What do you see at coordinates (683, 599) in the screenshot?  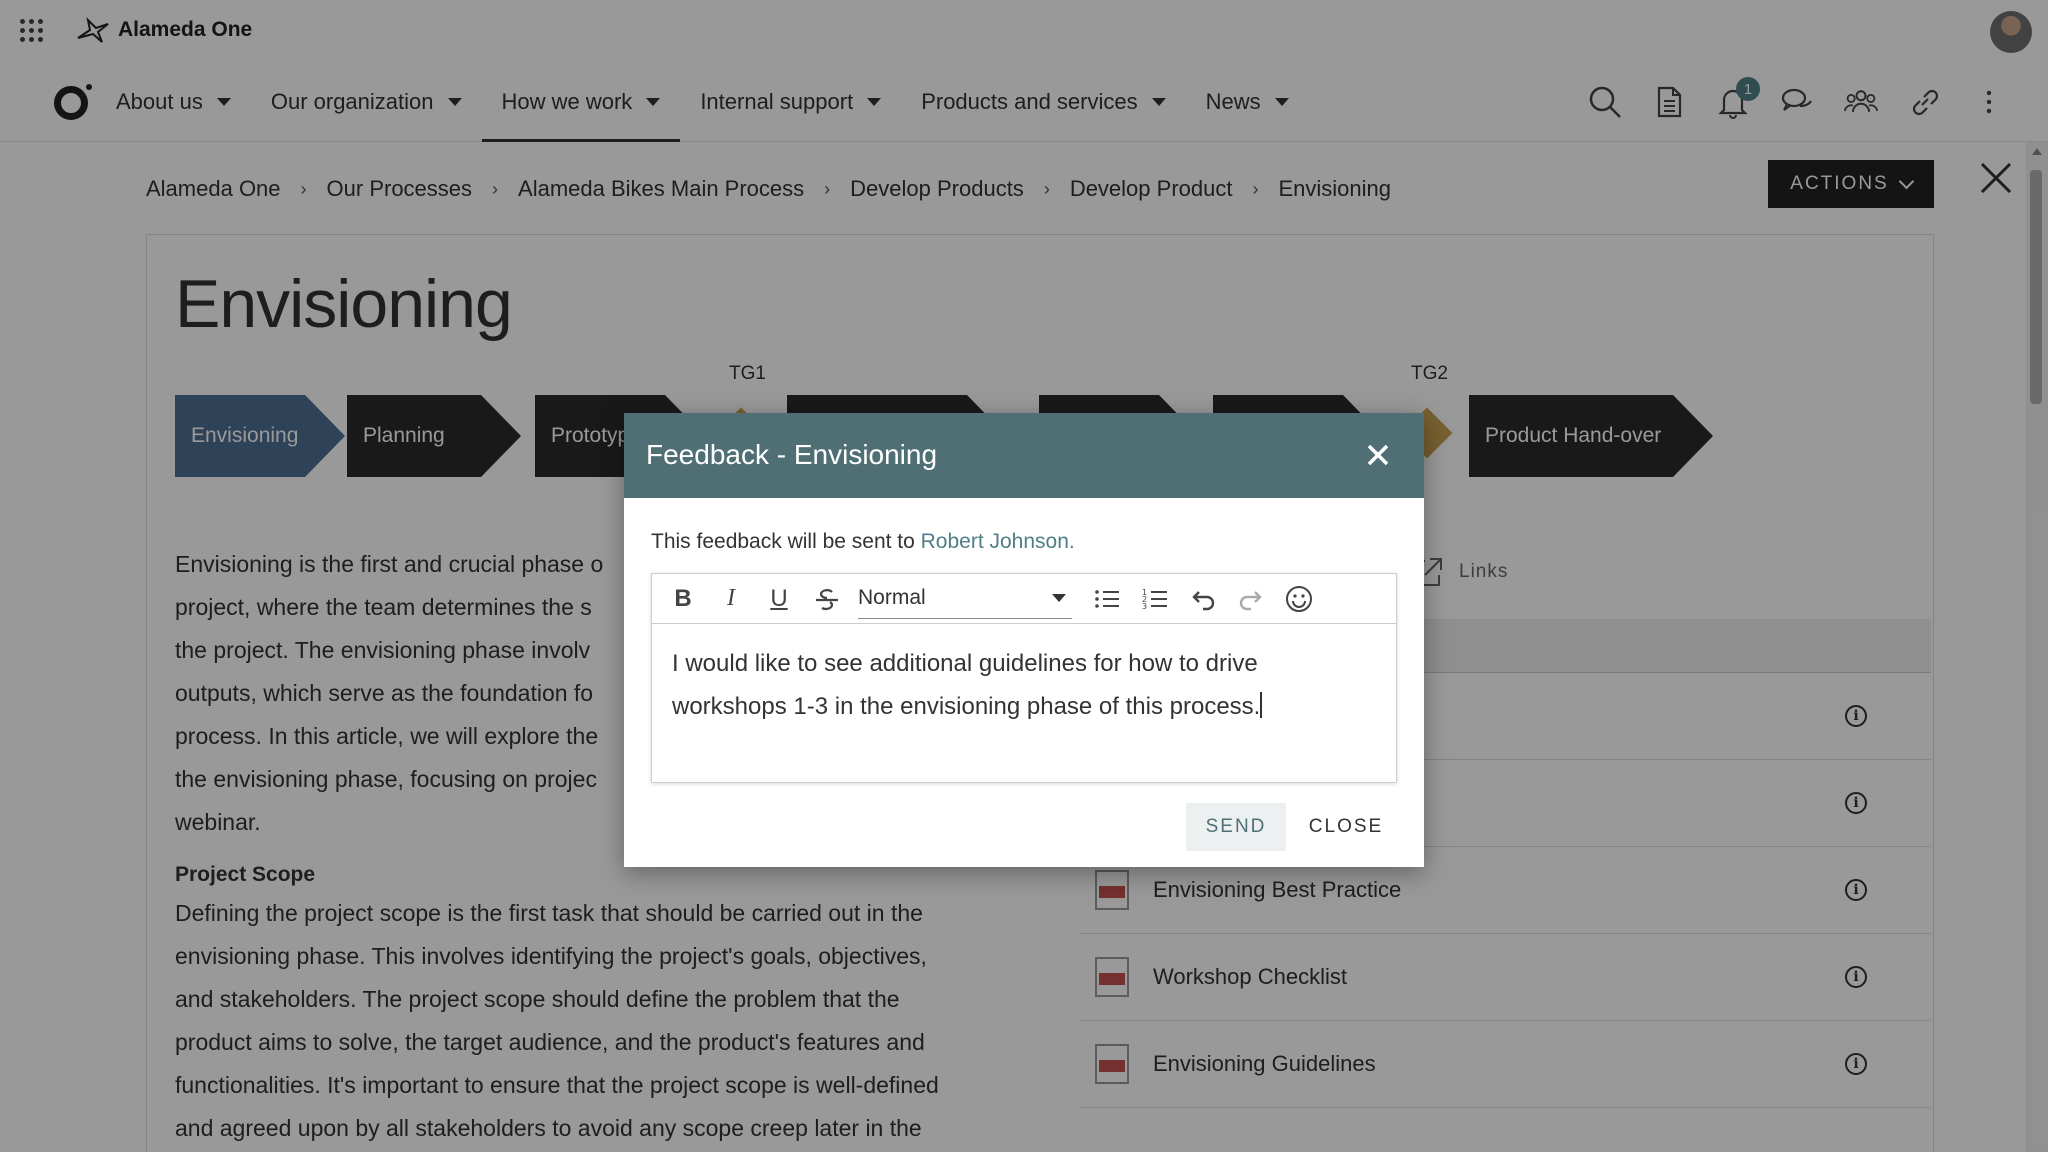 I see `bold-icon: B` at bounding box center [683, 599].